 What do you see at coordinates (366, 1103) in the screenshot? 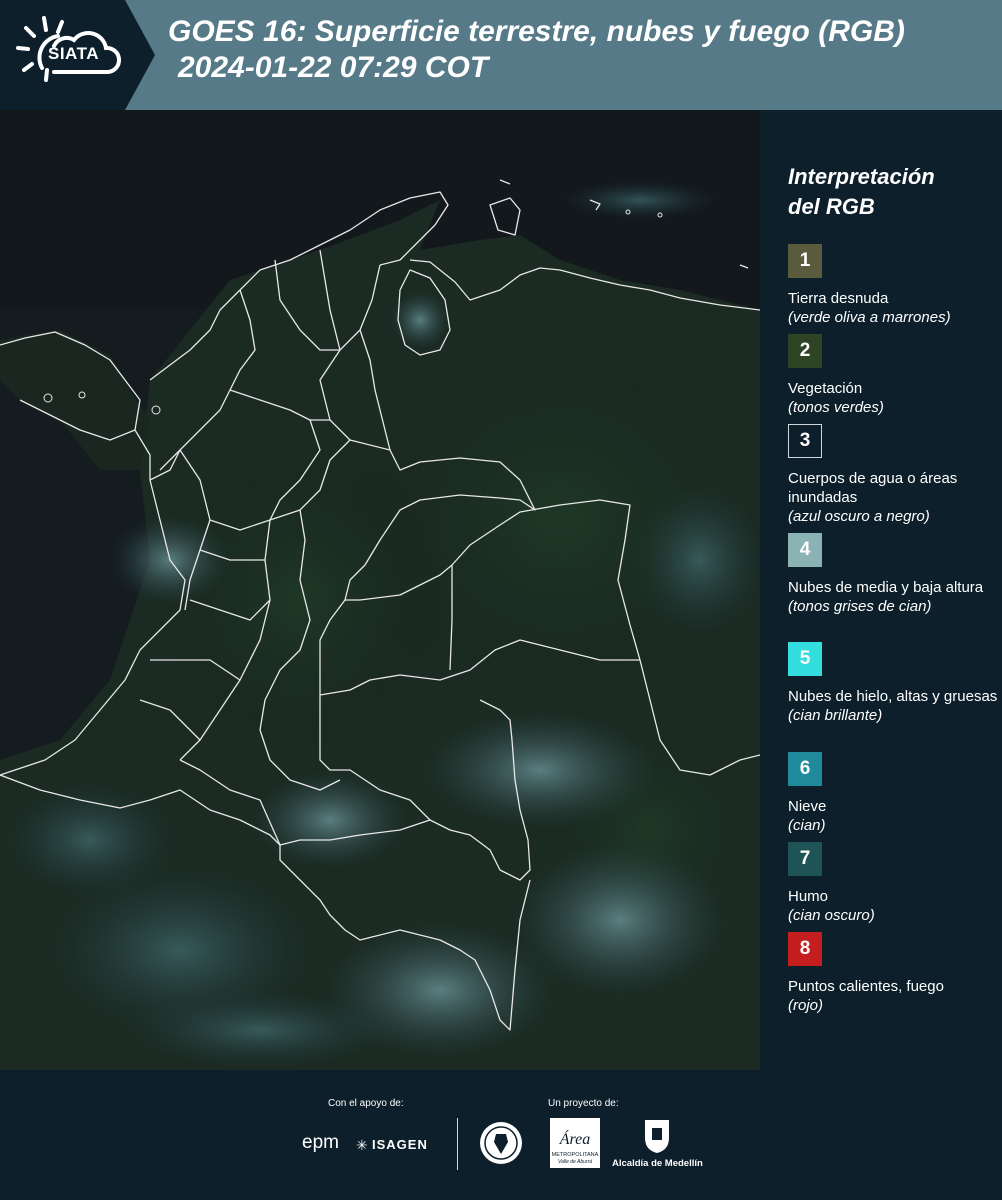
I see `support-label: Con el apoyo de:` at bounding box center [366, 1103].